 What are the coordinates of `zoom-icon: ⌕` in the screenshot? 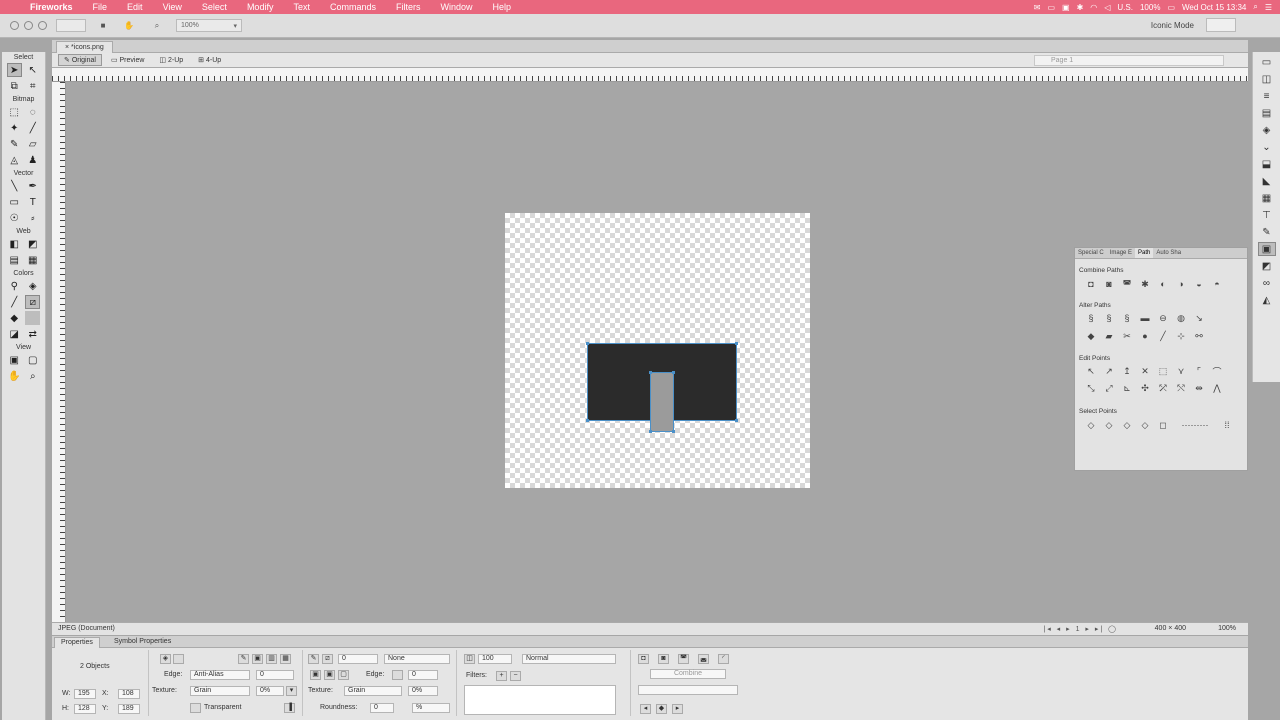 It's located at (32, 376).